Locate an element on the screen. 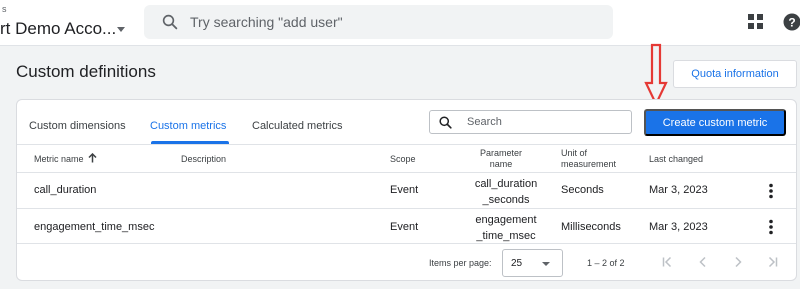 This screenshot has height=289, width=800. parameter-name-cell: call_duration _seconds is located at coordinates (506, 192).